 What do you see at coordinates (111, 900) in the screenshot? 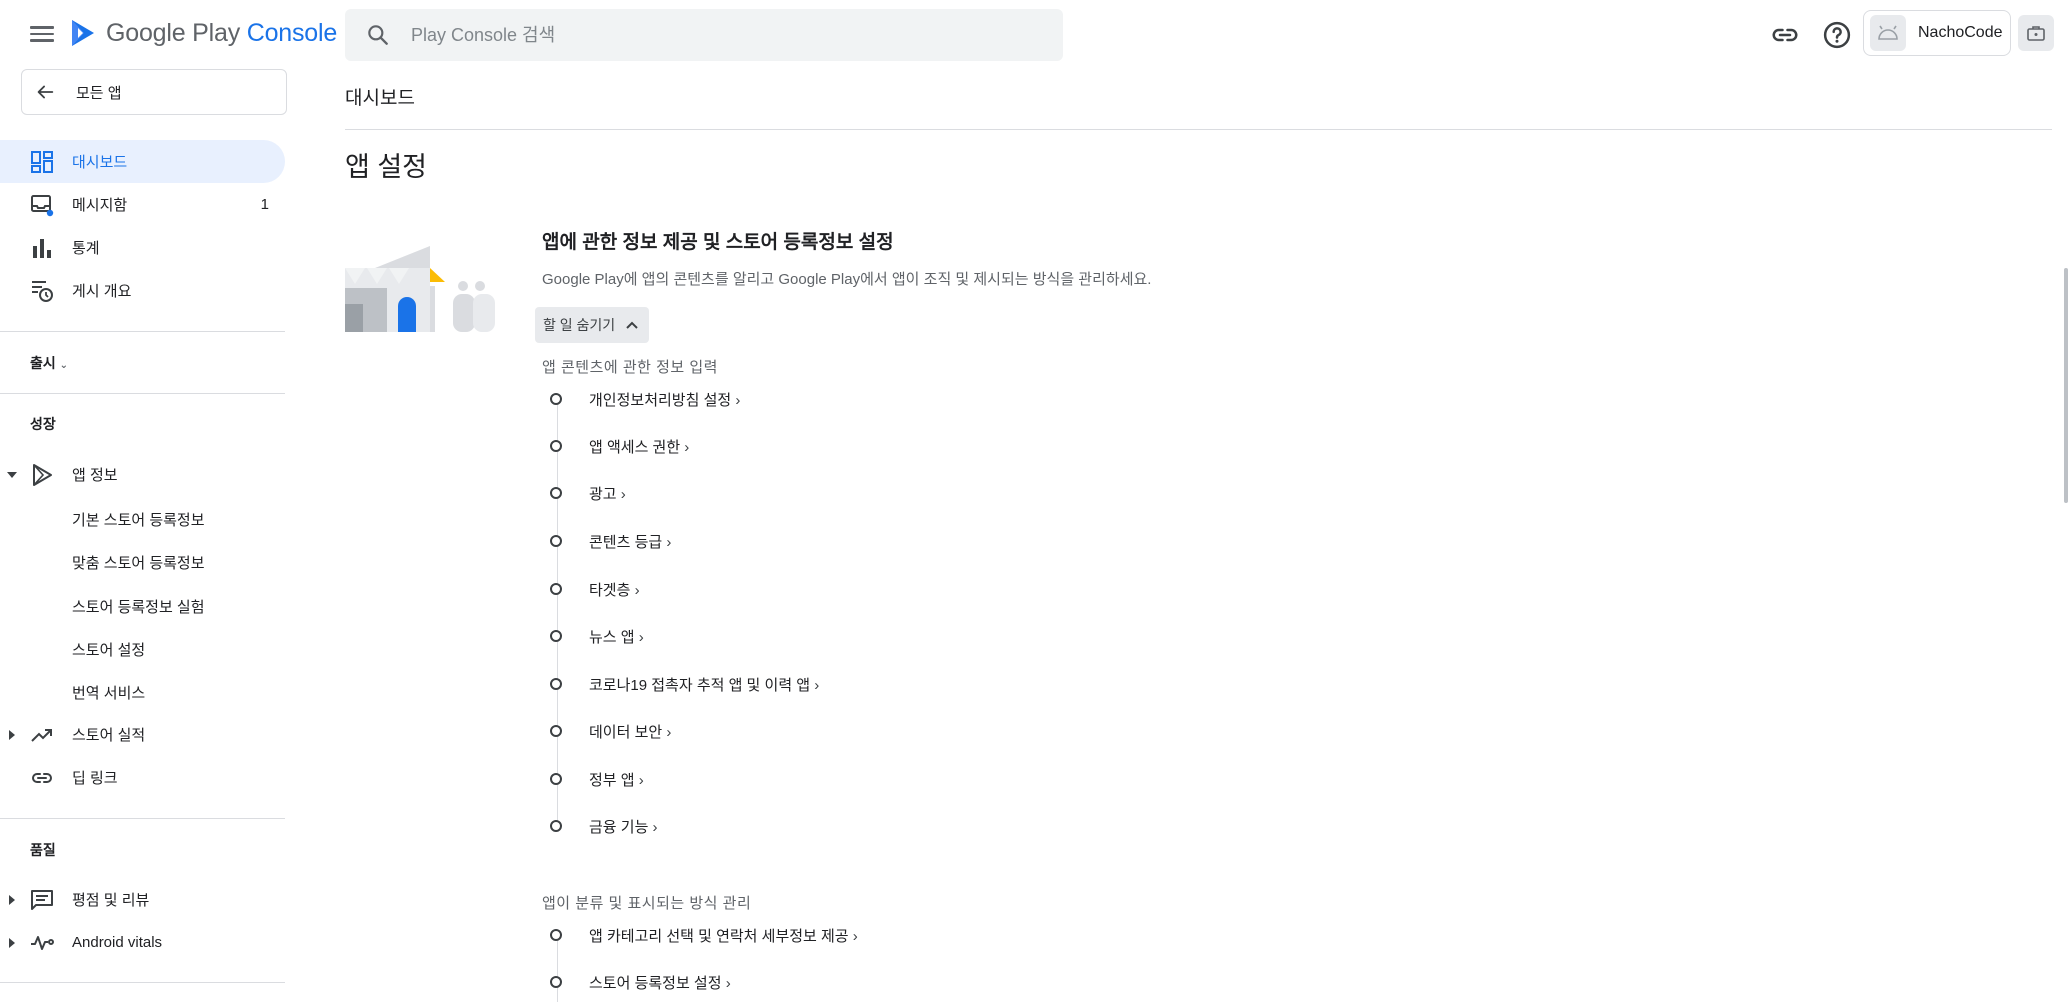
I see `sidebar-item-label: 평점 및 리뷰` at bounding box center [111, 900].